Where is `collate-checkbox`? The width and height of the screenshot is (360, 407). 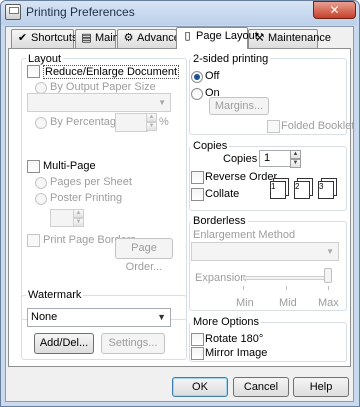
collate-checkbox is located at coordinates (197, 194).